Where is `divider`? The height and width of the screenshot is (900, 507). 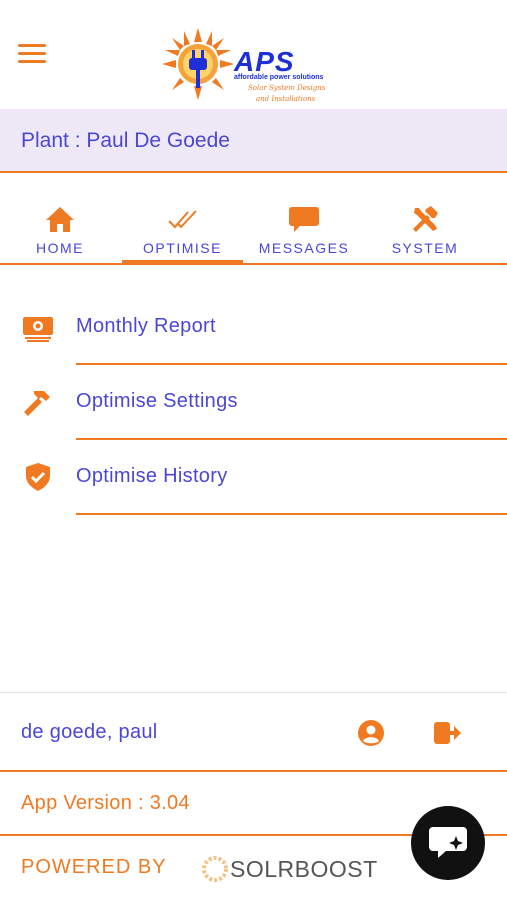 divider is located at coordinates (291, 514).